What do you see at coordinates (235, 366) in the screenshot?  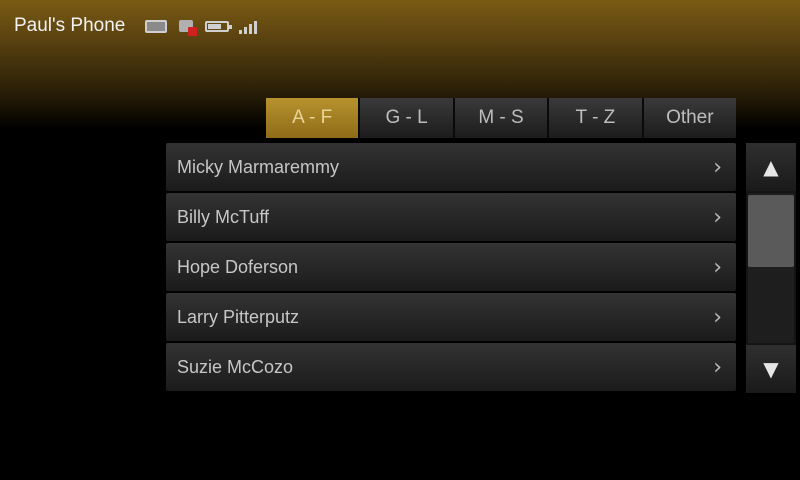 I see `contact-name: Suzie McCozo` at bounding box center [235, 366].